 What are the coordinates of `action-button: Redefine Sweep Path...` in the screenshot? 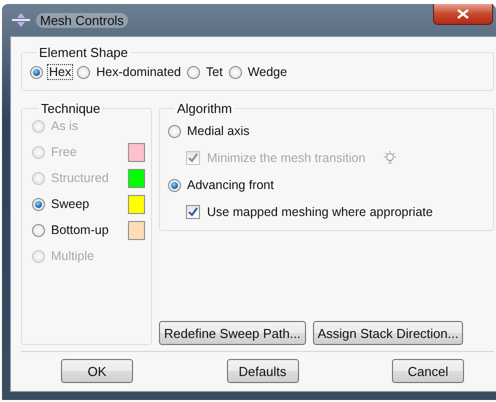 It's located at (232, 333).